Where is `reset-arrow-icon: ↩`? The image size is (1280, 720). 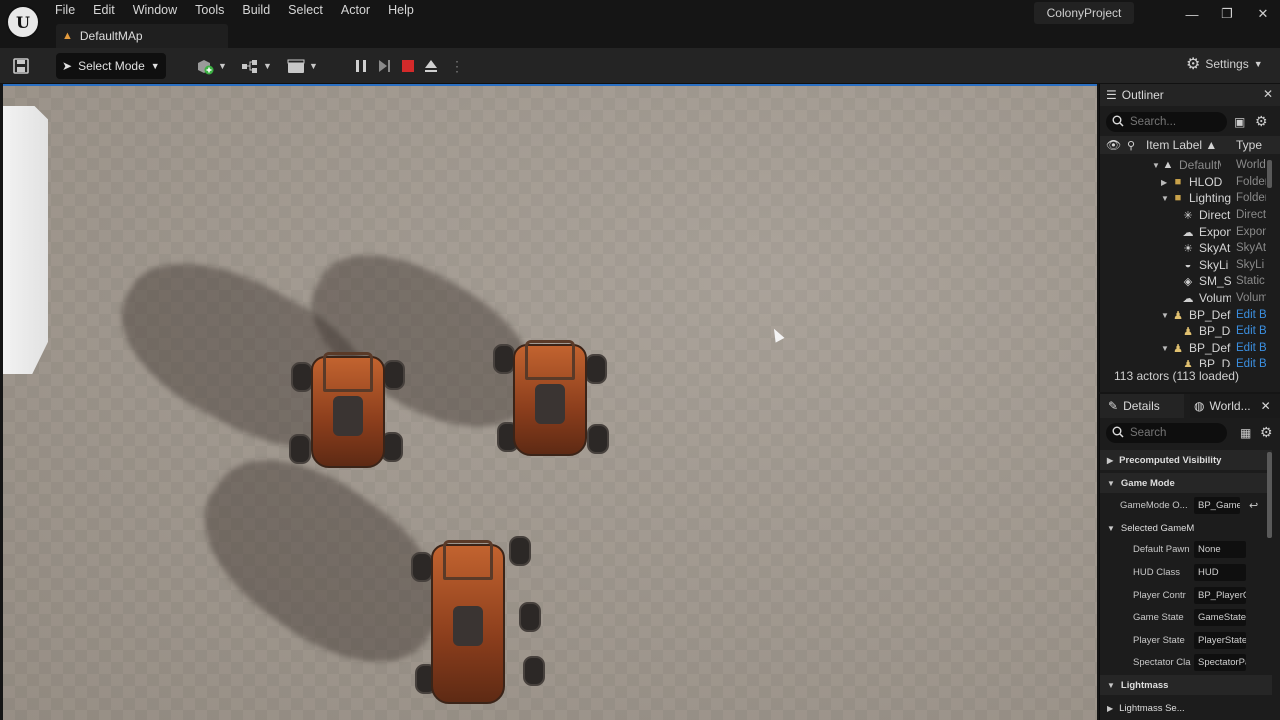
reset-arrow-icon: ↩ is located at coordinates (1253, 505).